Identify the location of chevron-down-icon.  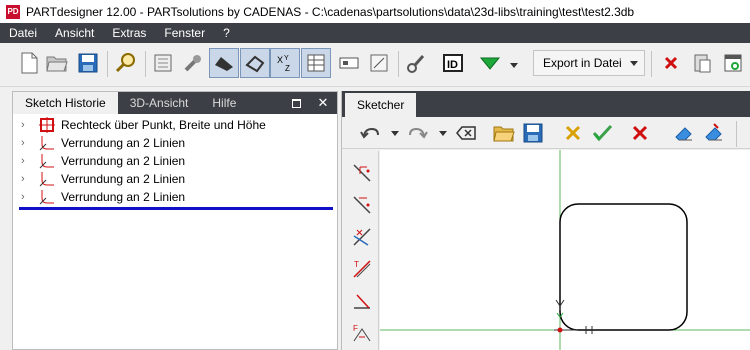
(634, 63).